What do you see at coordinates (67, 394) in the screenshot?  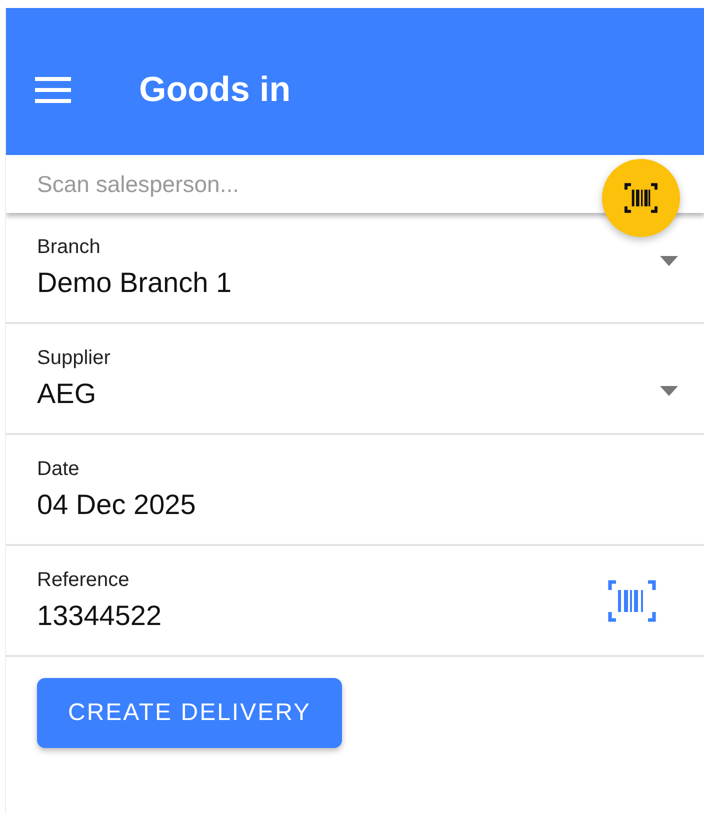 I see `field-value: AEG` at bounding box center [67, 394].